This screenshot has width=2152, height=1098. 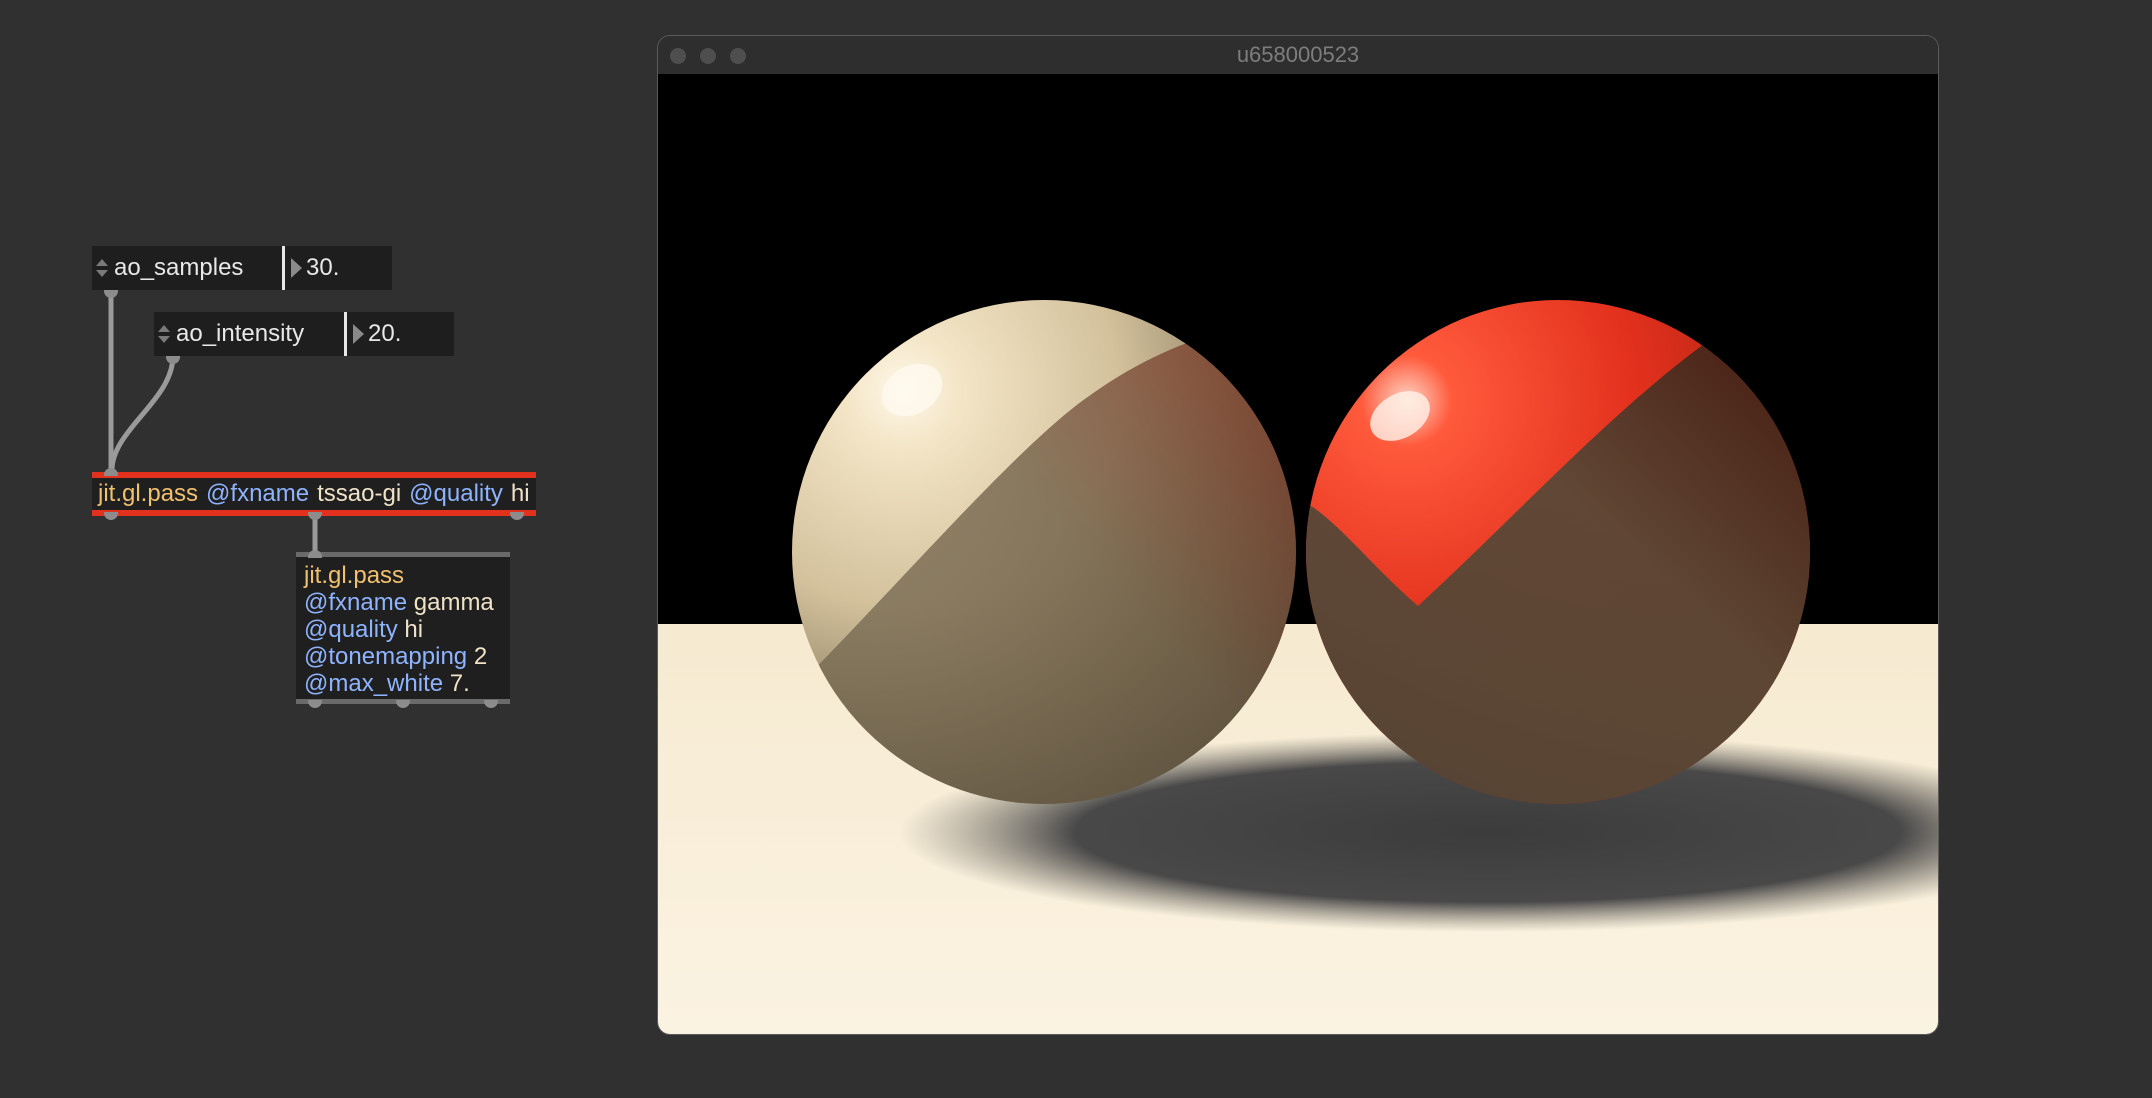 What do you see at coordinates (323, 267) in the screenshot?
I see `param-value: 30.` at bounding box center [323, 267].